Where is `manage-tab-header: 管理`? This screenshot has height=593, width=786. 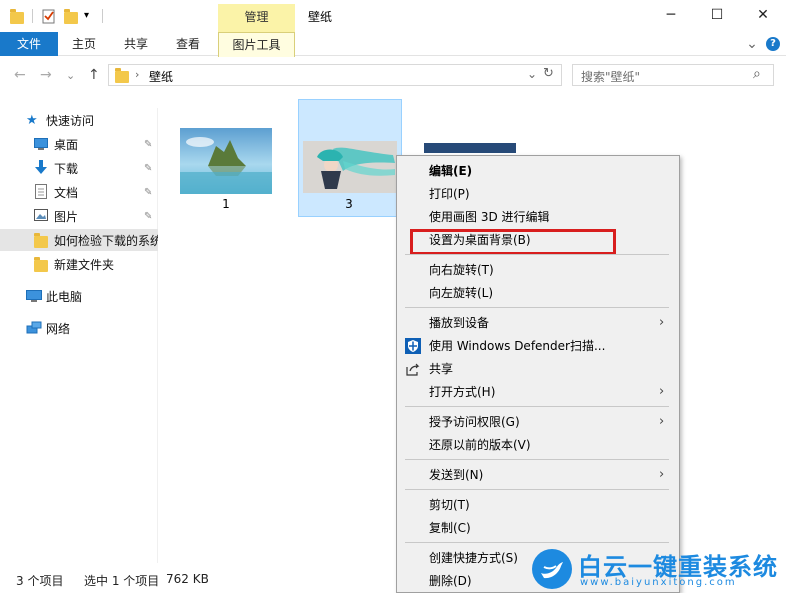
manage-tab-header: 管理 is located at coordinates (256, 18).